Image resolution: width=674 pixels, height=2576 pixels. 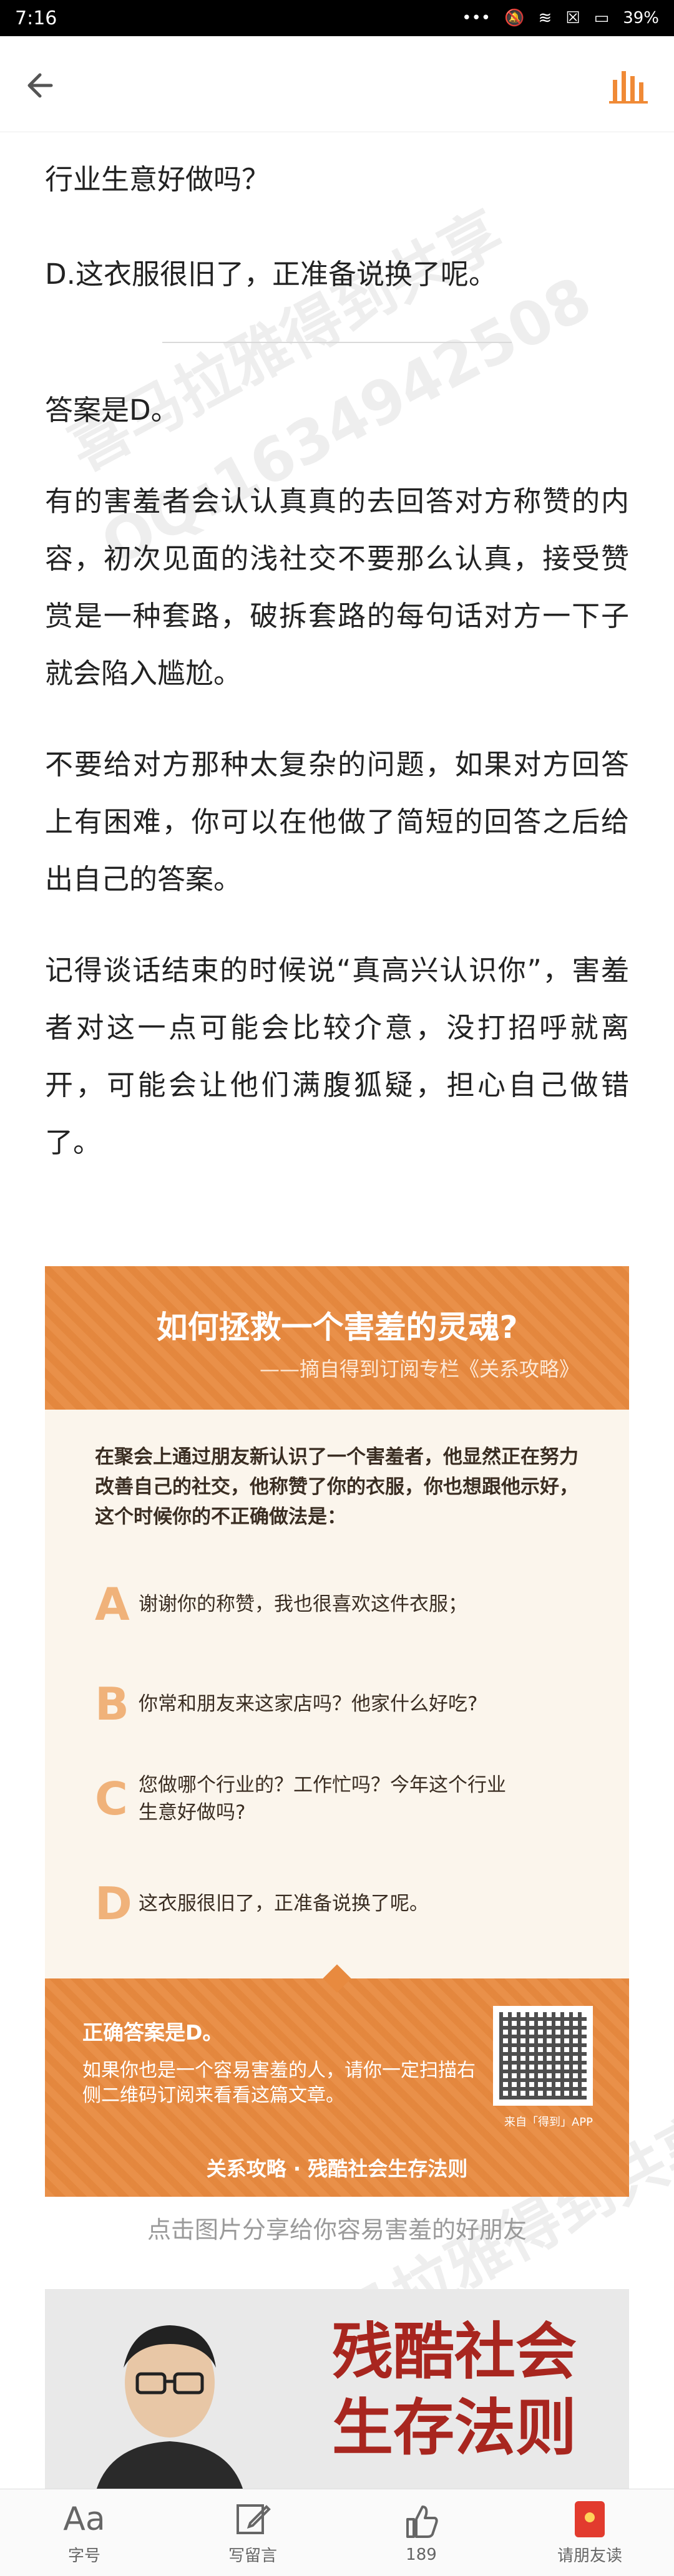 I want to click on invite-friend-button: 请朋友读, so click(x=590, y=2532).